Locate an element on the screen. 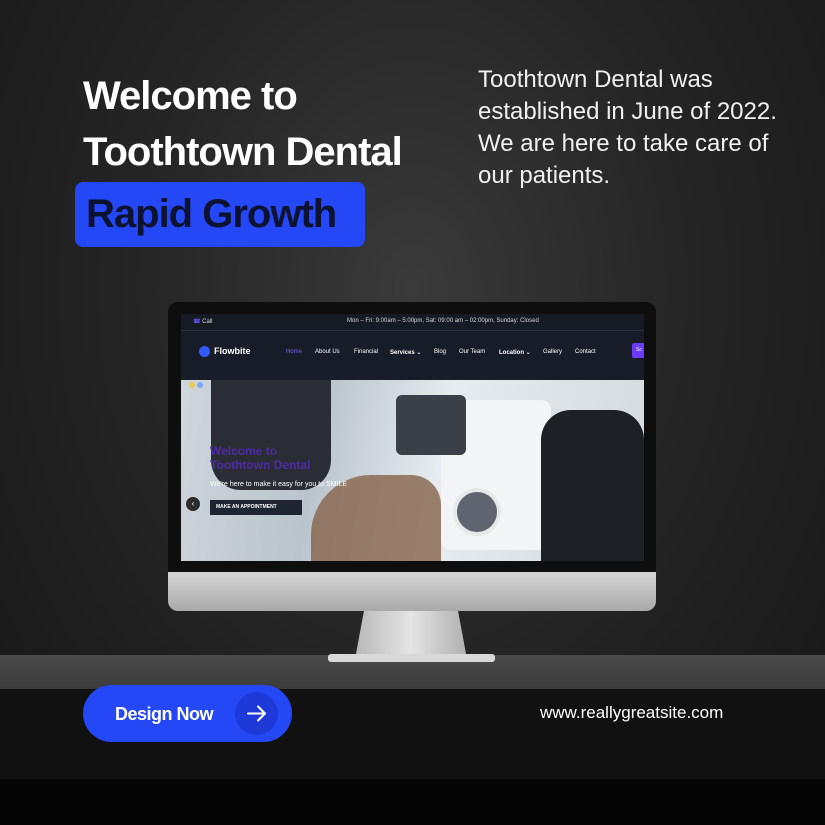  nav-home: Home is located at coordinates (294, 352).